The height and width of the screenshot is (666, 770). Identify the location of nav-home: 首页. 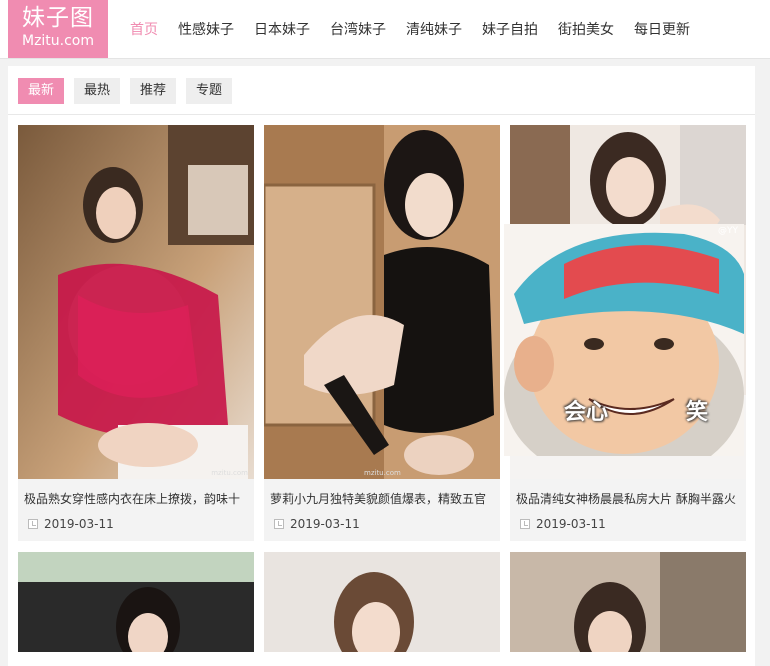
(144, 29).